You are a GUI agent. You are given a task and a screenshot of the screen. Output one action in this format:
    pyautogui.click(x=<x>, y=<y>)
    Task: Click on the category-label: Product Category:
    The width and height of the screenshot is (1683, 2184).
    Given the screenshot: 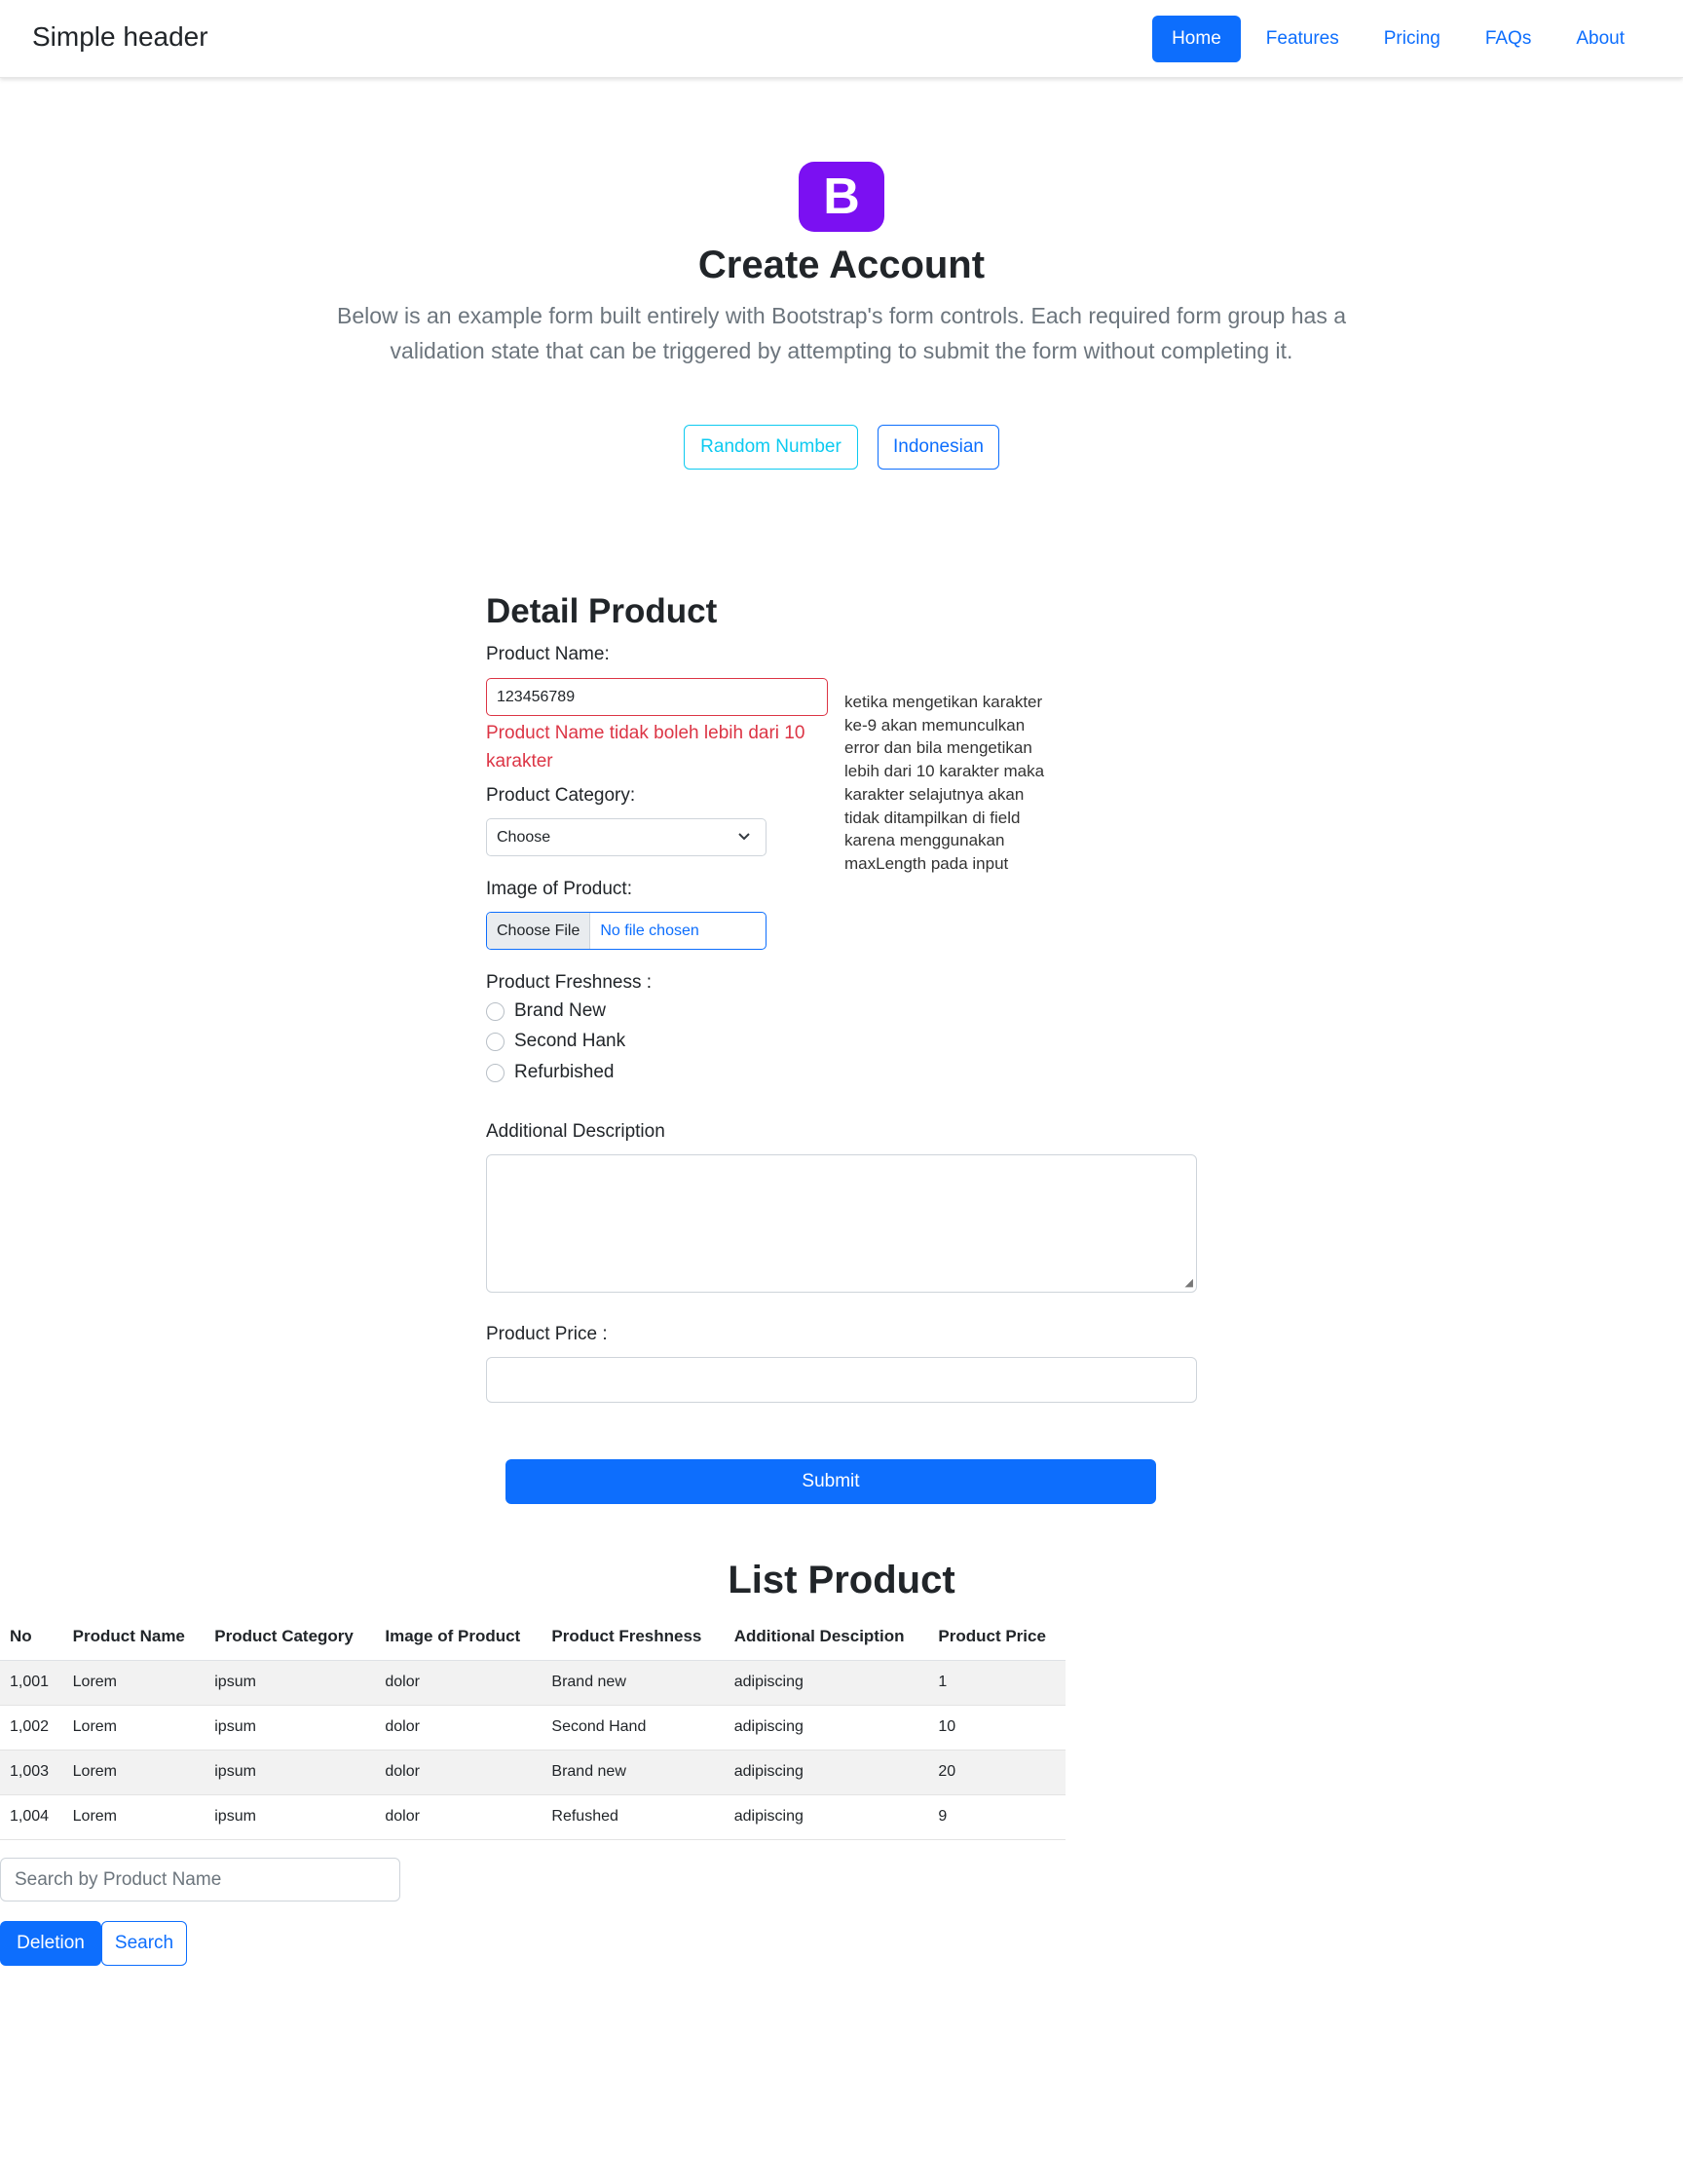 What is the action you would take?
    pyautogui.click(x=561, y=795)
    